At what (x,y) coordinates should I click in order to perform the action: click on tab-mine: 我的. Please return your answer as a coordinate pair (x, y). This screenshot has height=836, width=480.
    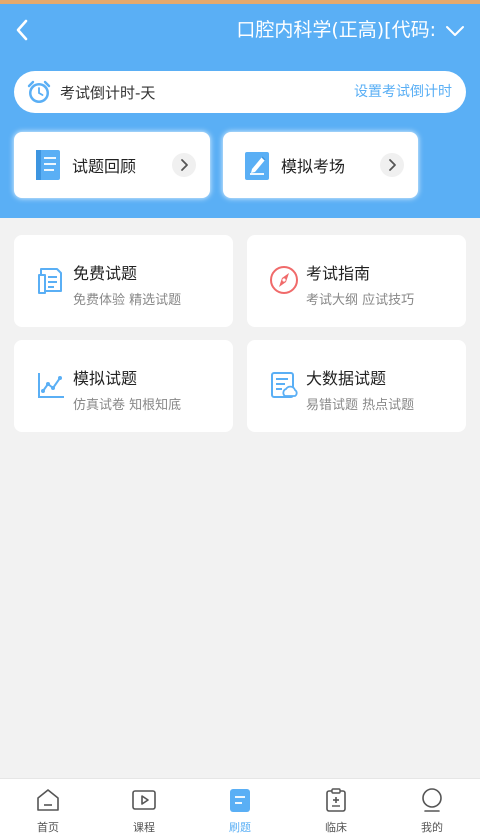
    Looking at the image, I should click on (432, 807).